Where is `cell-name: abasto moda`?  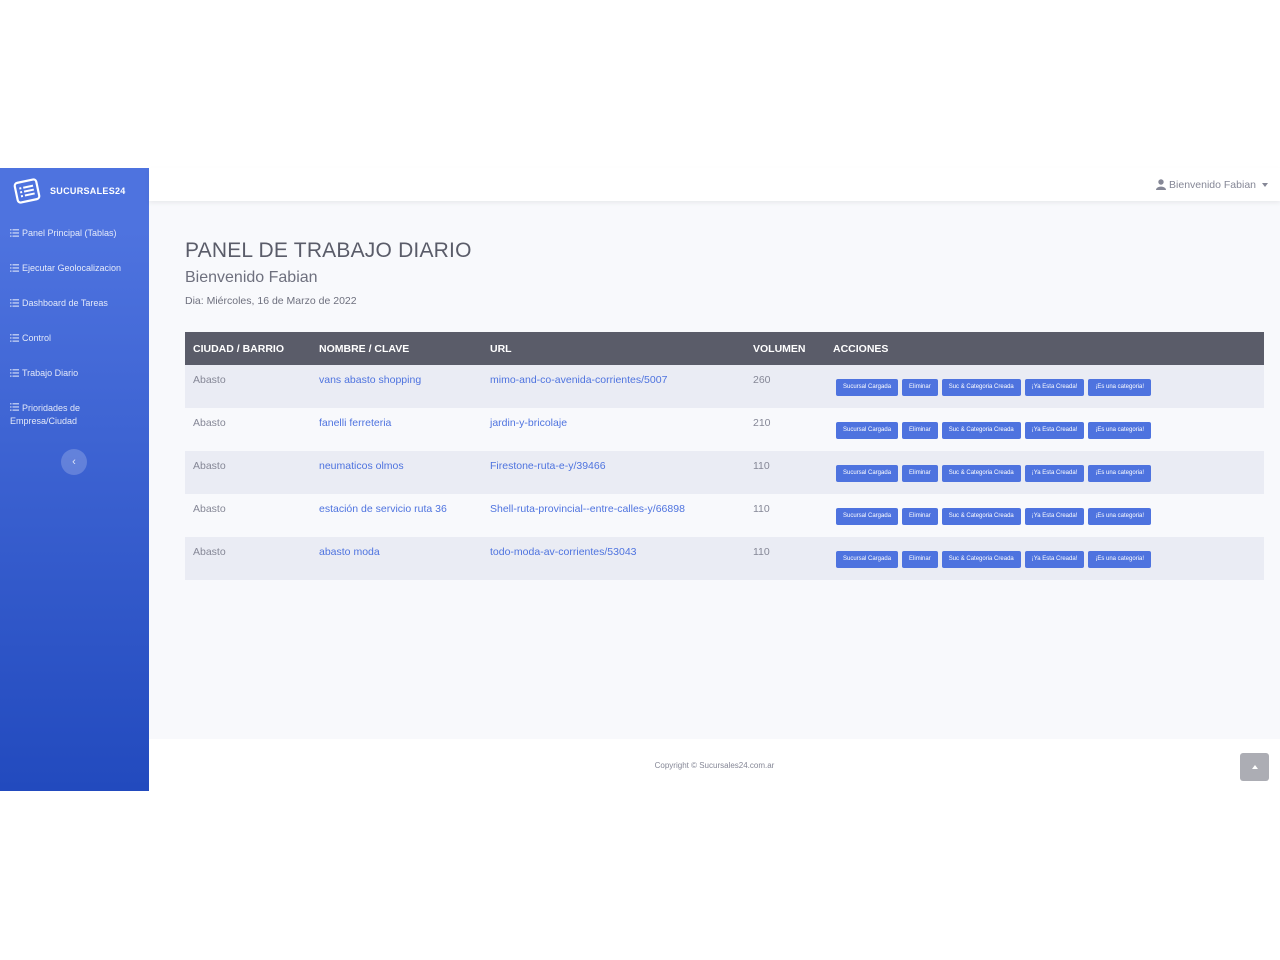 cell-name: abasto moda is located at coordinates (396, 558).